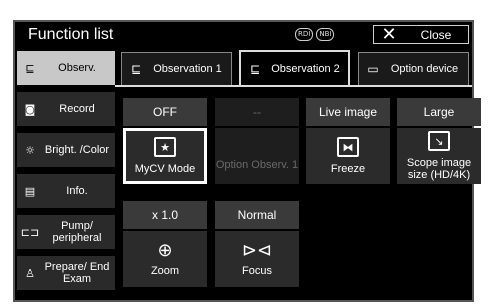 The image size is (488, 307). I want to click on sidebar-item-record: ◙ Record, so click(66, 109).